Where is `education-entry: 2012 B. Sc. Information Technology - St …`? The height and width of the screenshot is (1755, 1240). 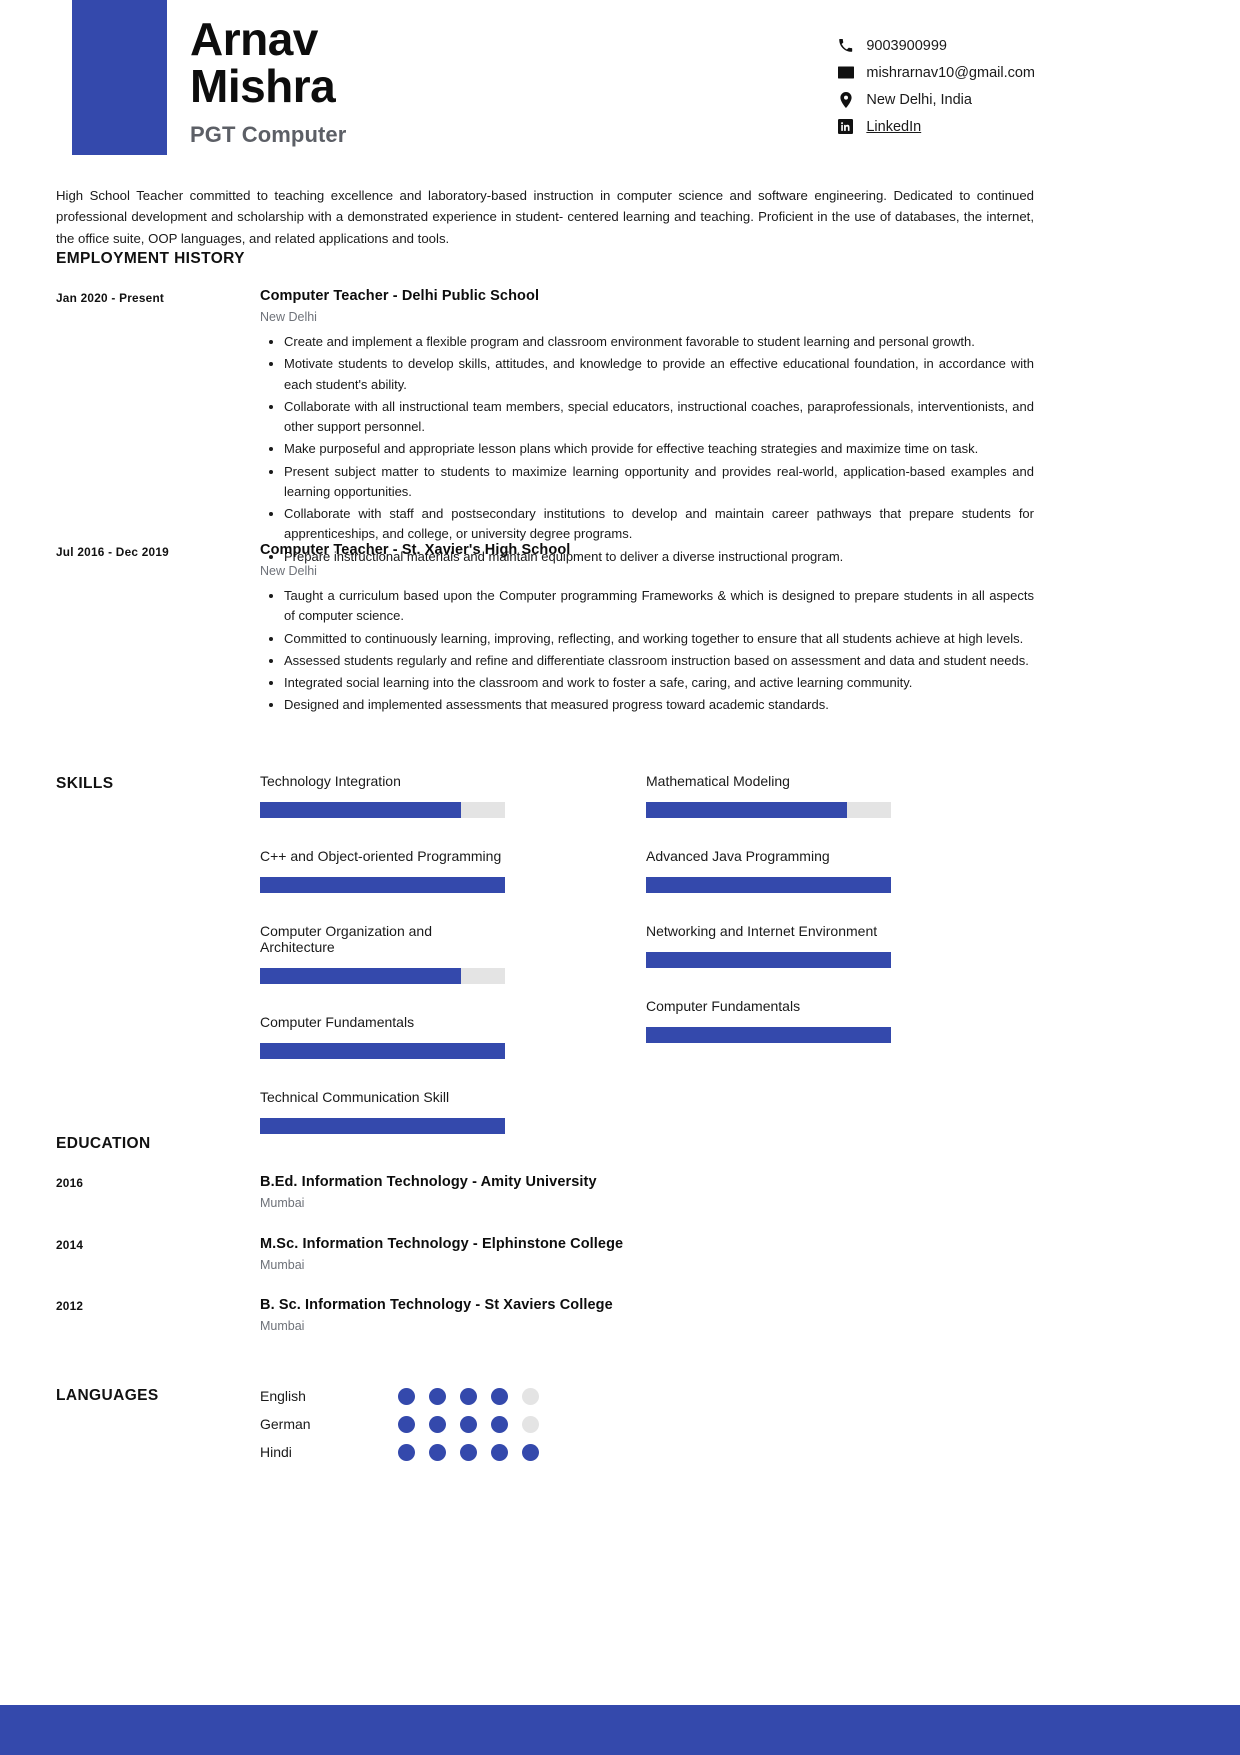 education-entry: 2012 B. Sc. Information Technology - St … is located at coordinates (545, 1315).